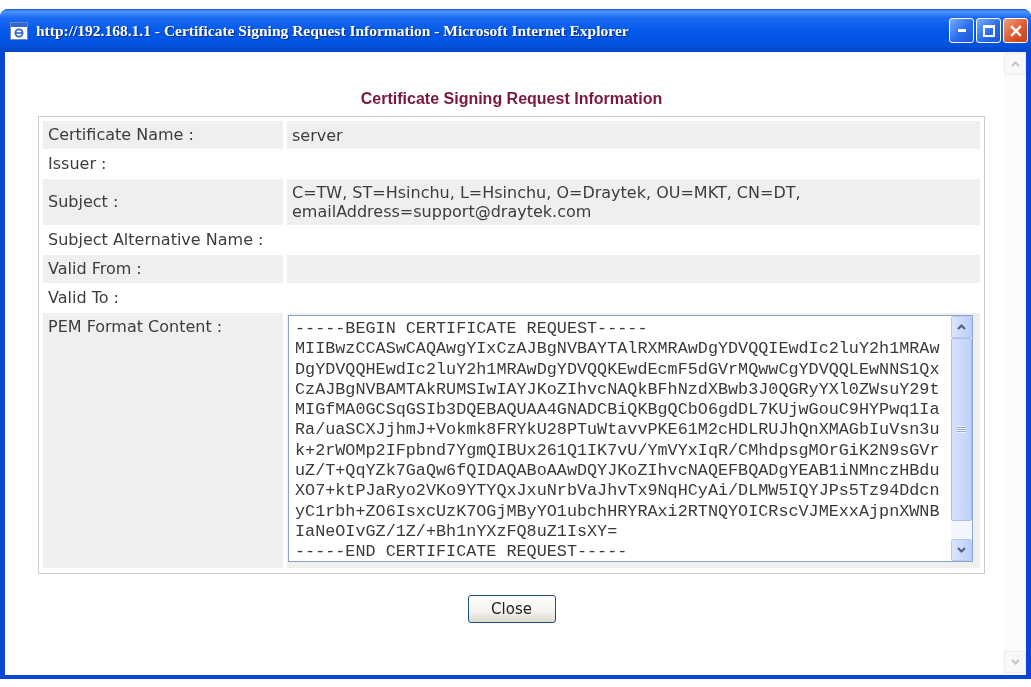  What do you see at coordinates (546, 202) in the screenshot?
I see `field-value: C=TW, ST=Hsinchu, L=Hsinchu, O=Draytek, OU=MKT, CN=DT, emailAddress=support@draytek.com` at bounding box center [546, 202].